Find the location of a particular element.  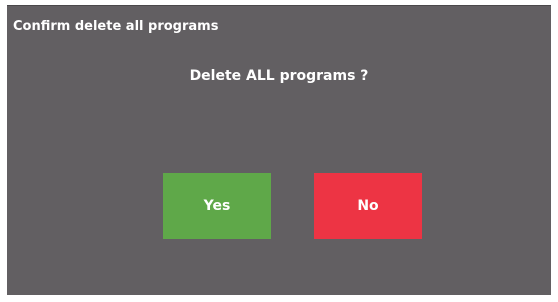

no-button-label: No is located at coordinates (368, 206).